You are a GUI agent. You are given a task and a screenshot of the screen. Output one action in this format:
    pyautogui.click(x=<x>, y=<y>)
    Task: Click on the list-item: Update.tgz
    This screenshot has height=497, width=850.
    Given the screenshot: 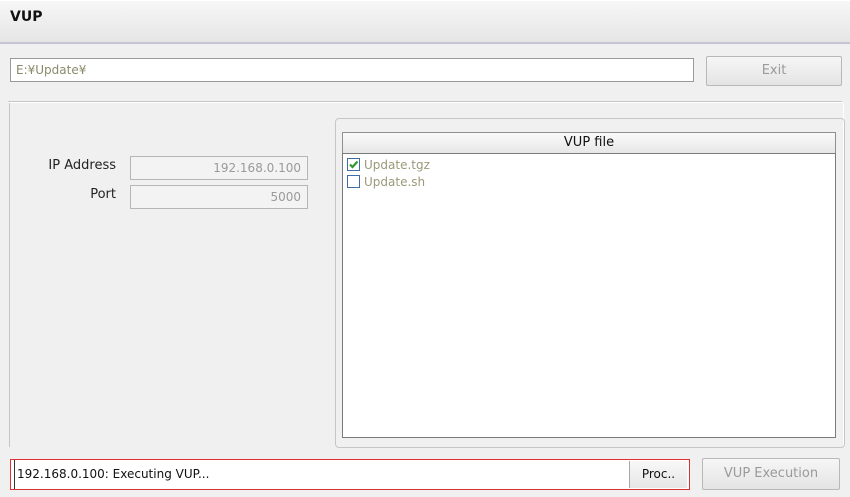 What is the action you would take?
    pyautogui.click(x=388, y=165)
    